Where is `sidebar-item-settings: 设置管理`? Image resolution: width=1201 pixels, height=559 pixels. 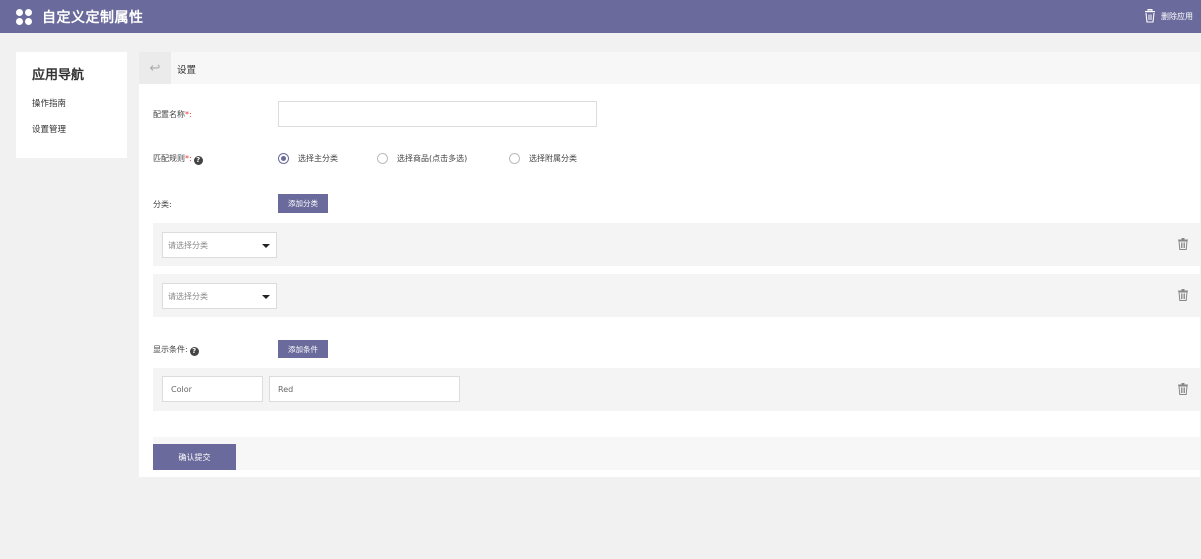
sidebar-item-settings: 设置管理 is located at coordinates (49, 129).